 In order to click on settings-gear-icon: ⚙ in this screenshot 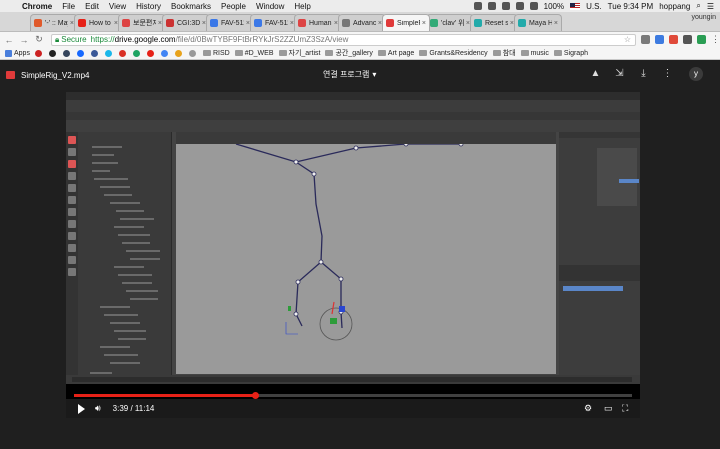, I will do `click(588, 408)`.